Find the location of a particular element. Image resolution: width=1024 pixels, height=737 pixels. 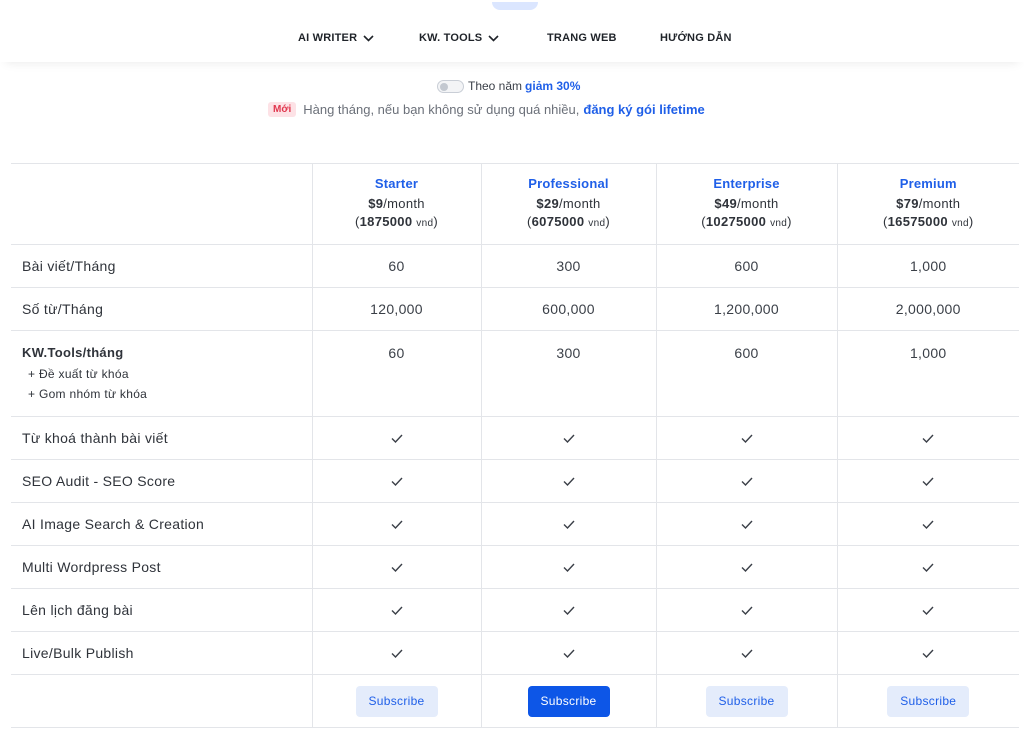

plan-price: $79/month is located at coordinates (928, 203).